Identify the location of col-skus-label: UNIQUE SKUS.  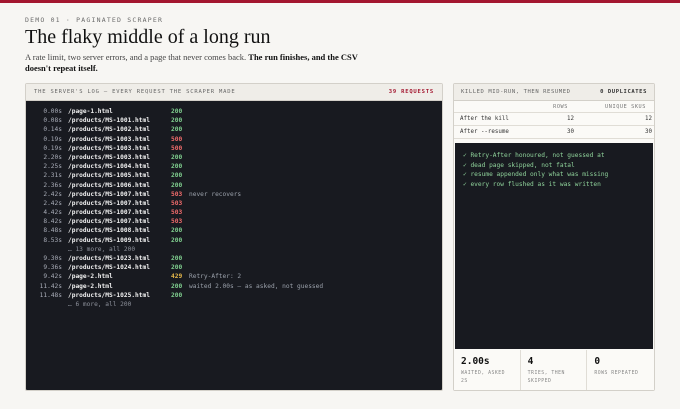
(625, 106).